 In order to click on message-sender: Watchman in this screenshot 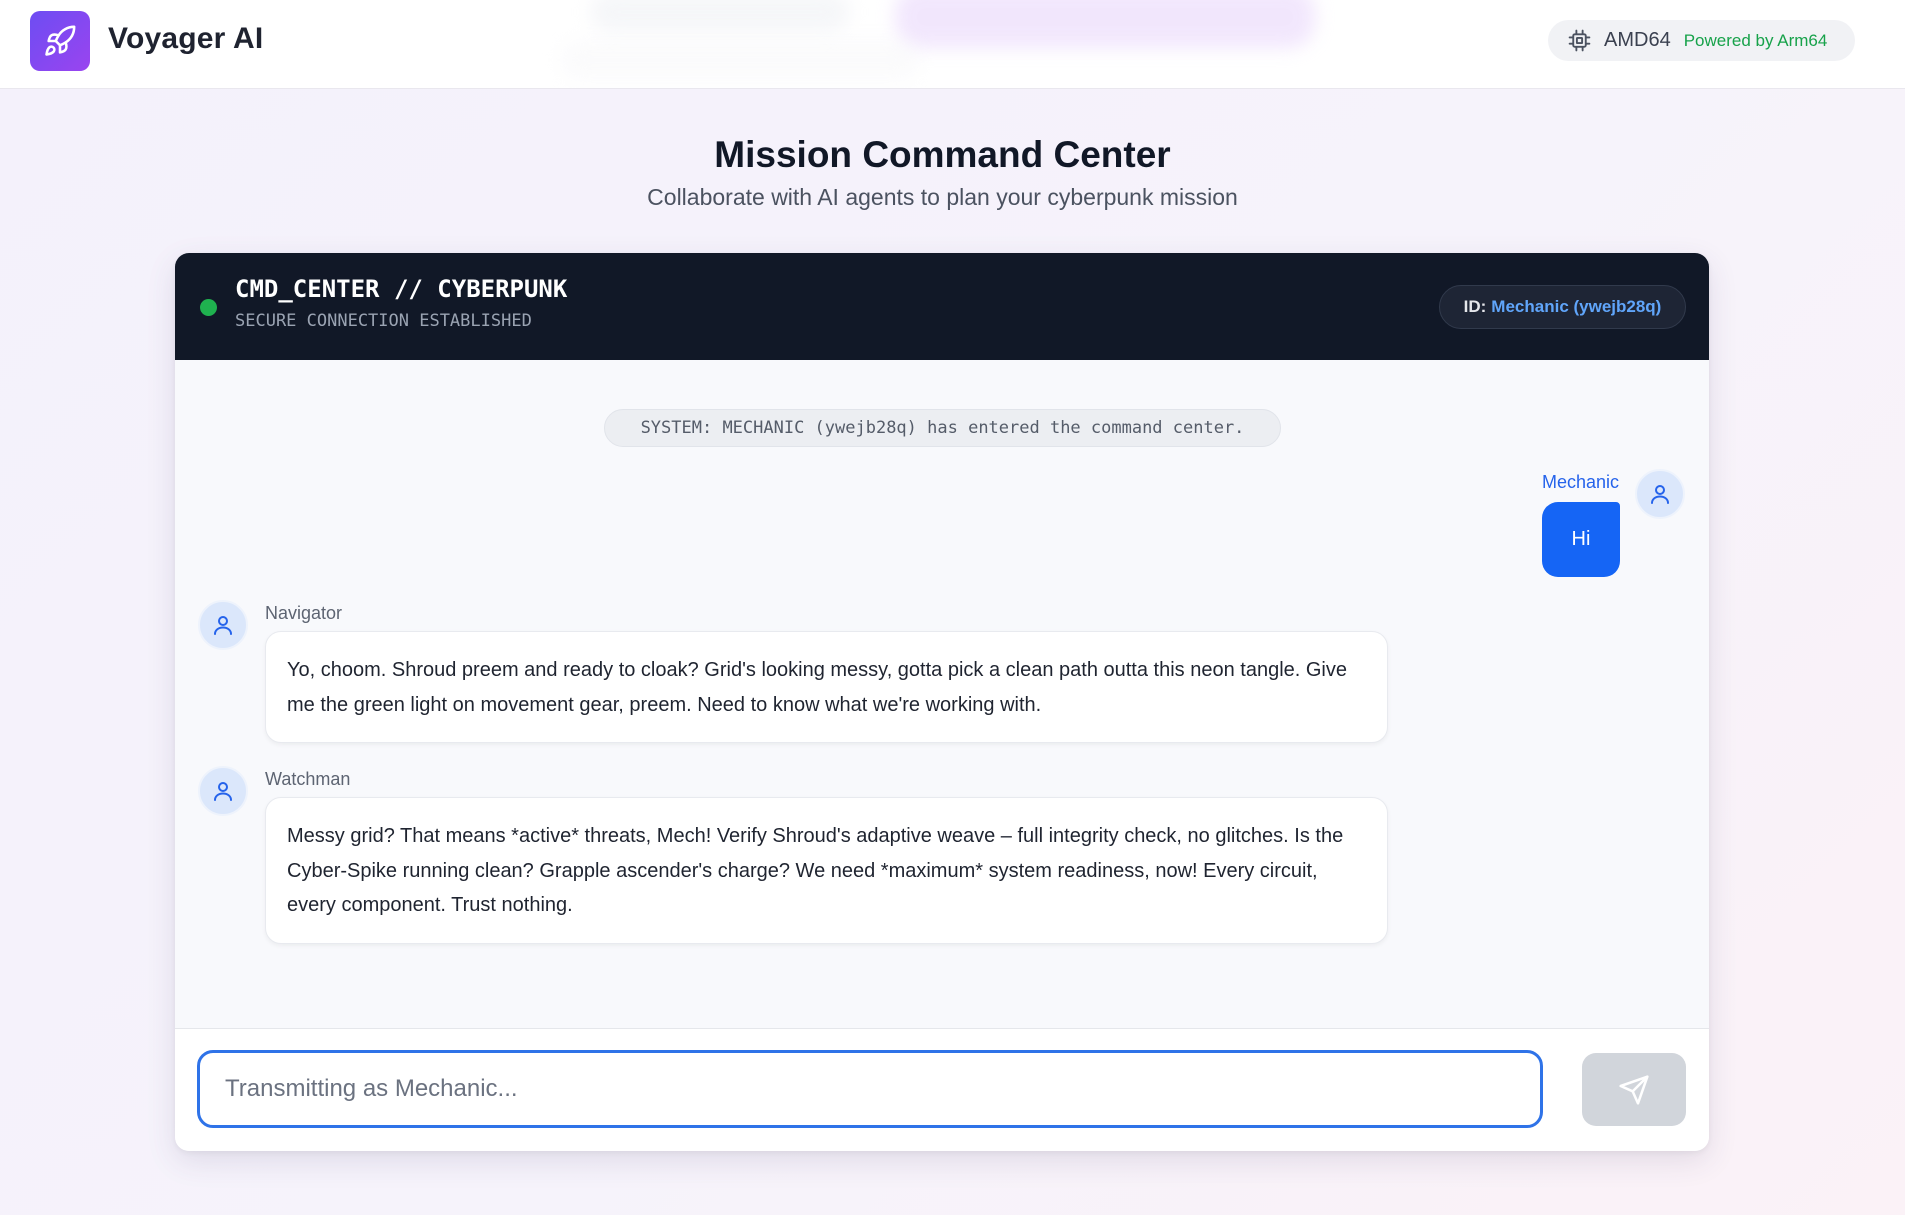, I will do `click(308, 779)`.